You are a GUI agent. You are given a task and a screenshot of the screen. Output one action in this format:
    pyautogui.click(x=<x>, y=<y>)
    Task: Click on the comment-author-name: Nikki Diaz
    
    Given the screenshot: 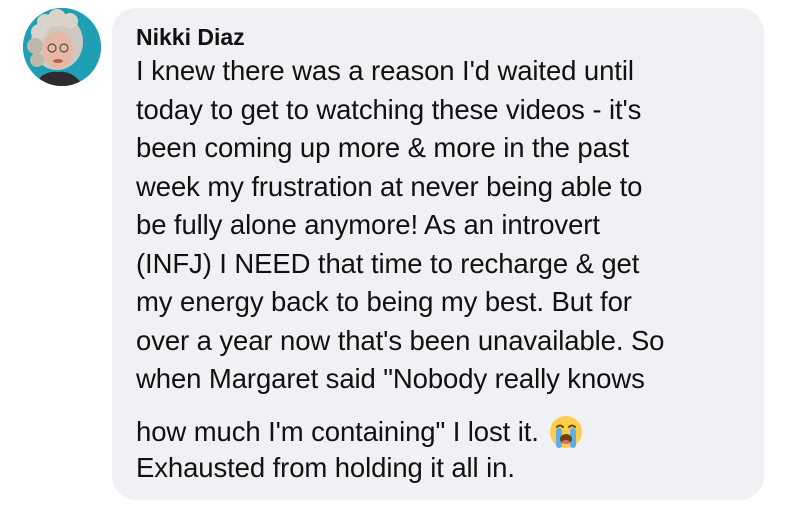 What is the action you would take?
    pyautogui.click(x=438, y=37)
    